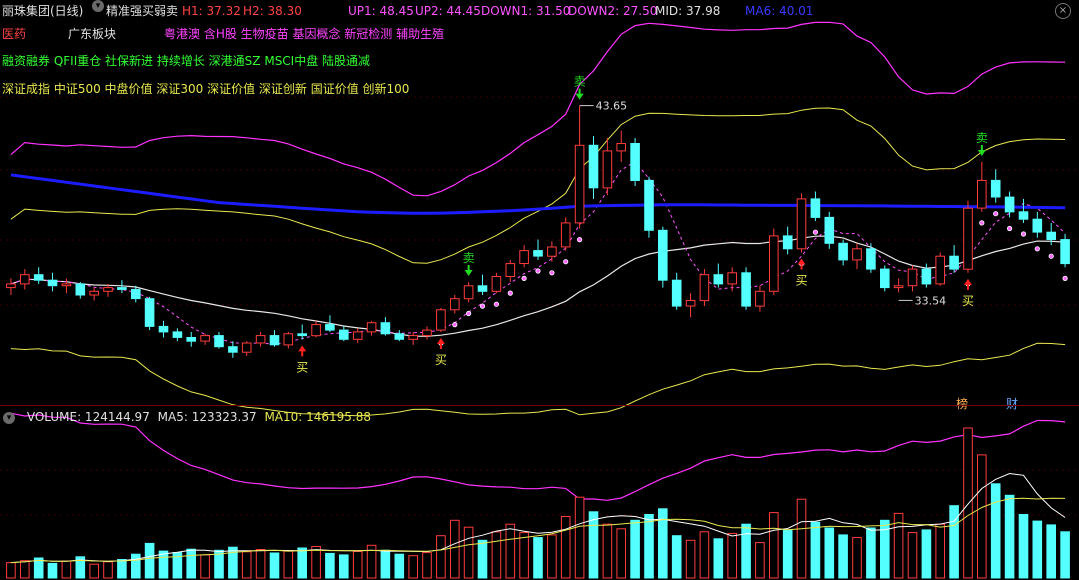  I want to click on rank-tab: 榜, so click(962, 403).